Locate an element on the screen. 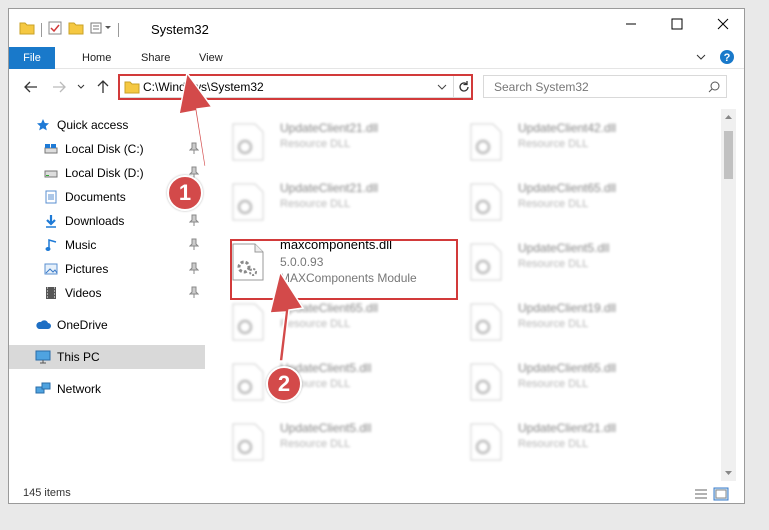 The height and width of the screenshot is (530, 769). sidebar-item-pictures: Pictures is located at coordinates (107, 269).